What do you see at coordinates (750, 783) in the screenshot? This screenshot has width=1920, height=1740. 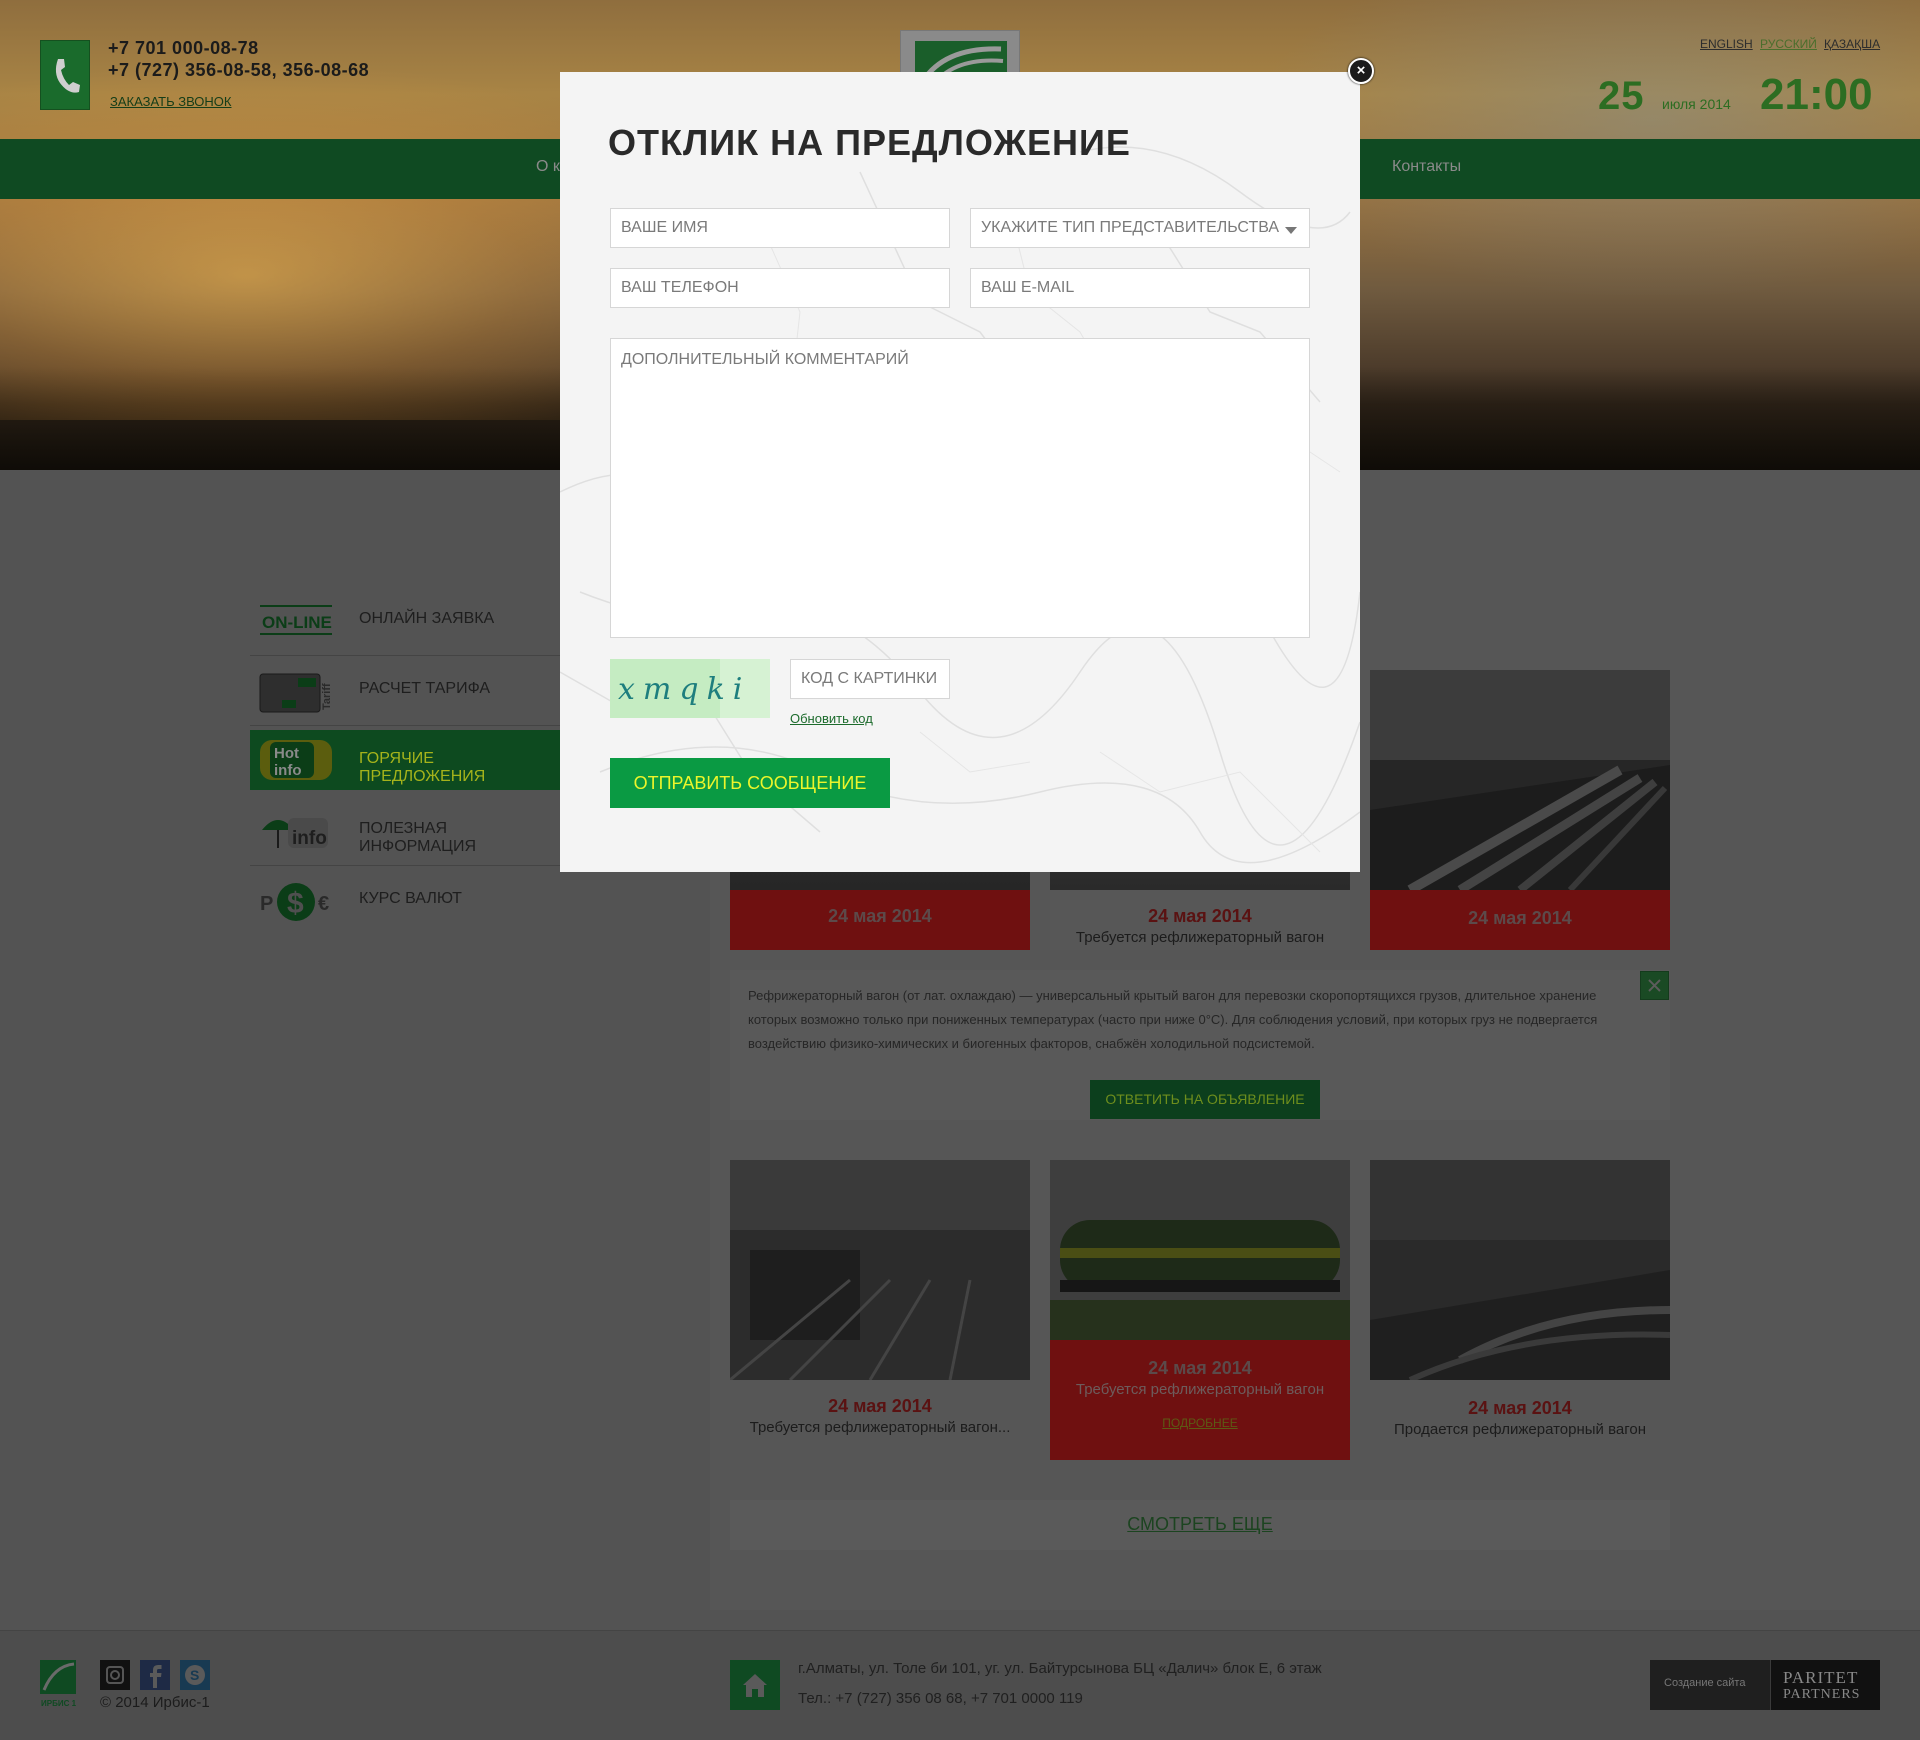 I see `send-message-button: ОТПРАВИТЬ СООБЩЕНИЕ` at bounding box center [750, 783].